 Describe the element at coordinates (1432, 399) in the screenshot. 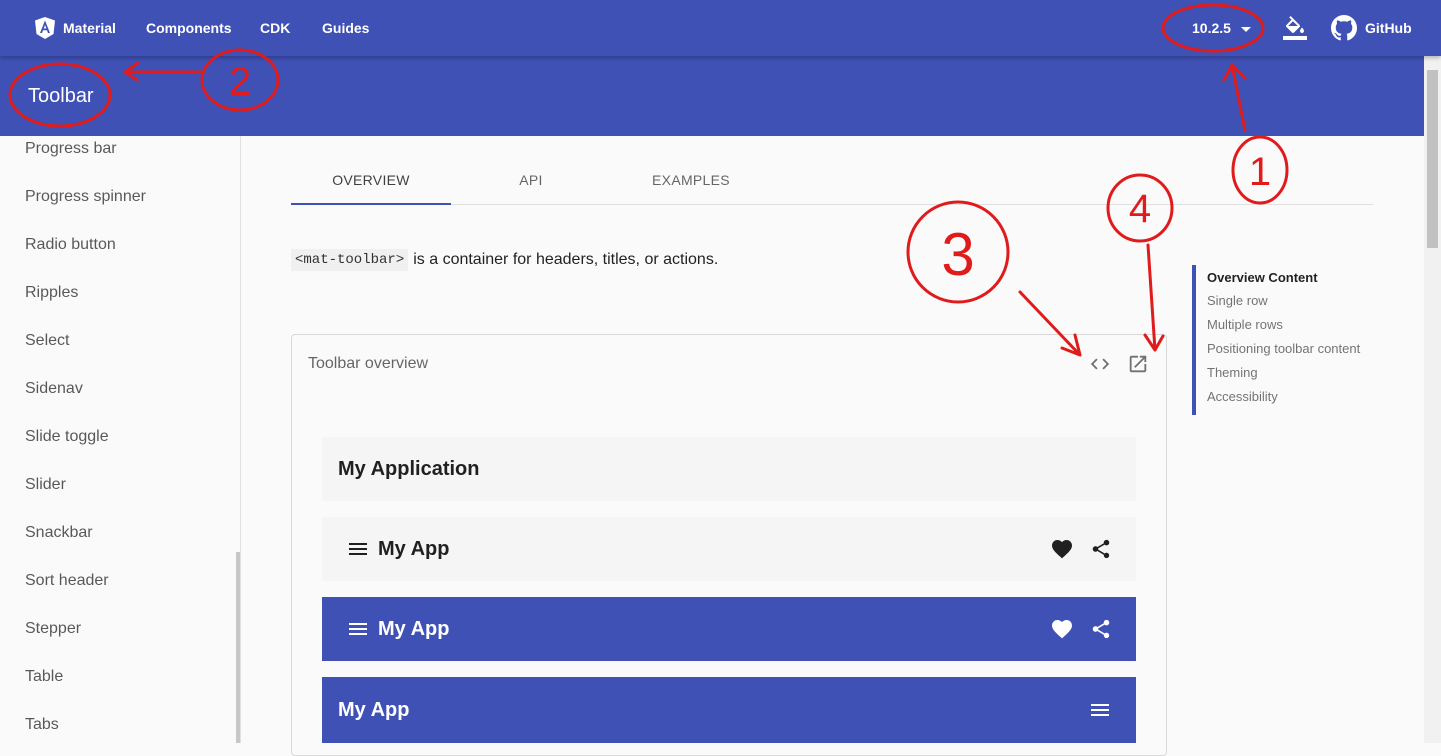

I see `window-scrollbar` at that location.